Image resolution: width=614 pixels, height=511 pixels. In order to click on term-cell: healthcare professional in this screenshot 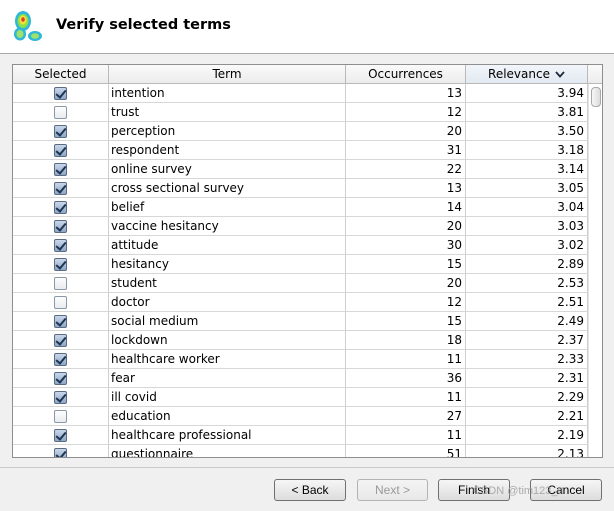, I will do `click(227, 435)`.